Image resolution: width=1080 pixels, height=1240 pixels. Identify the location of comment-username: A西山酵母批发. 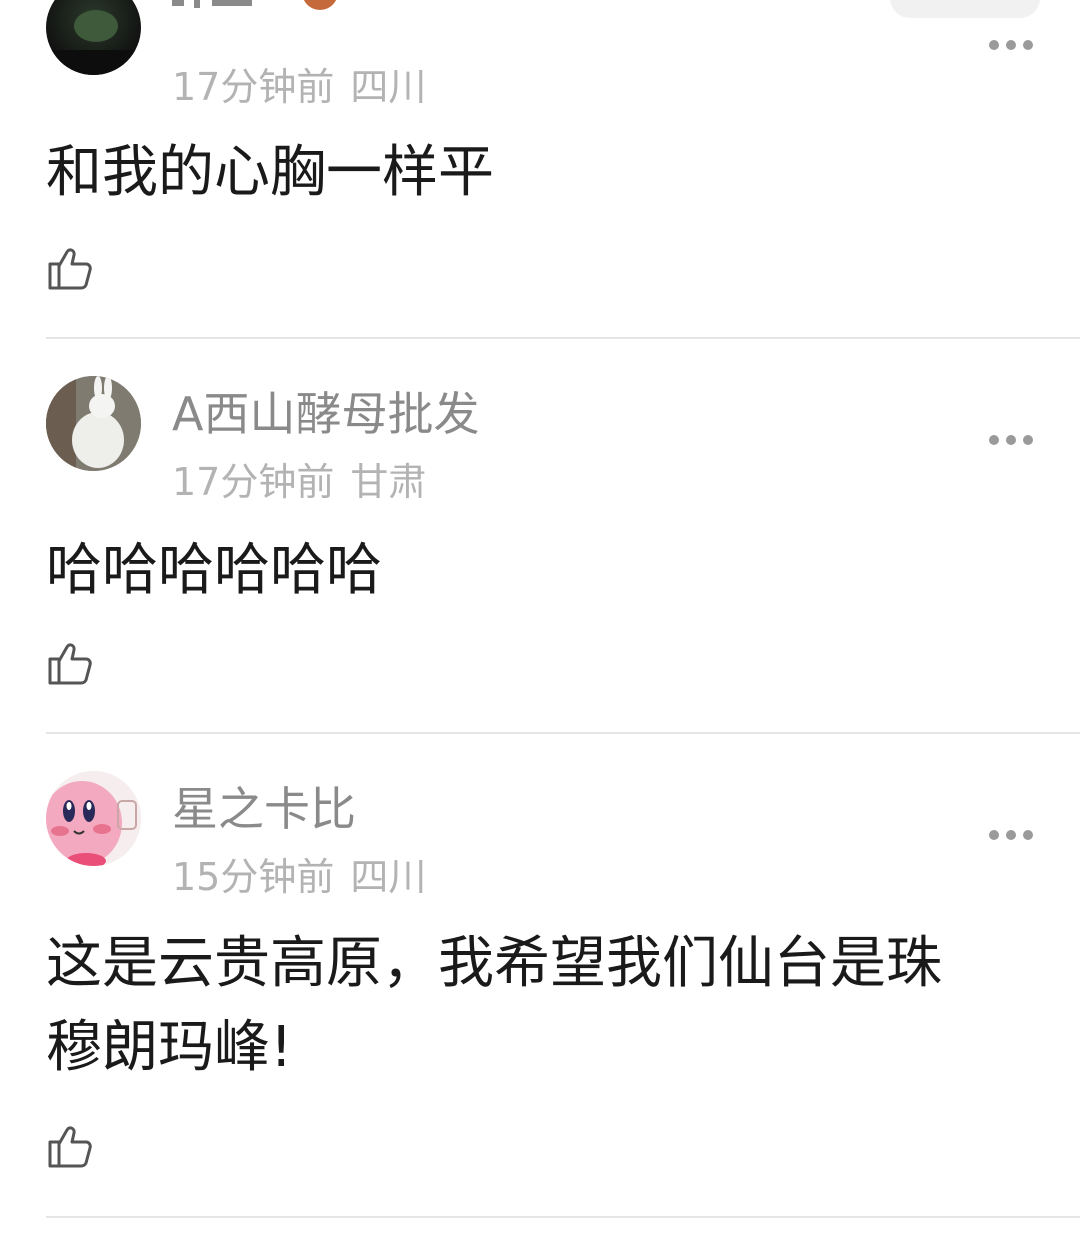
(325, 414).